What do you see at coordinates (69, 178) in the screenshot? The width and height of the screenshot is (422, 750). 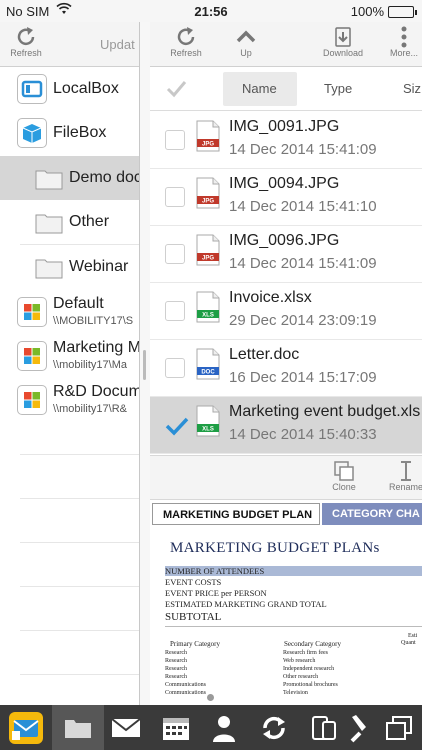 I see `tree-item-demo-doc: Demo doc` at bounding box center [69, 178].